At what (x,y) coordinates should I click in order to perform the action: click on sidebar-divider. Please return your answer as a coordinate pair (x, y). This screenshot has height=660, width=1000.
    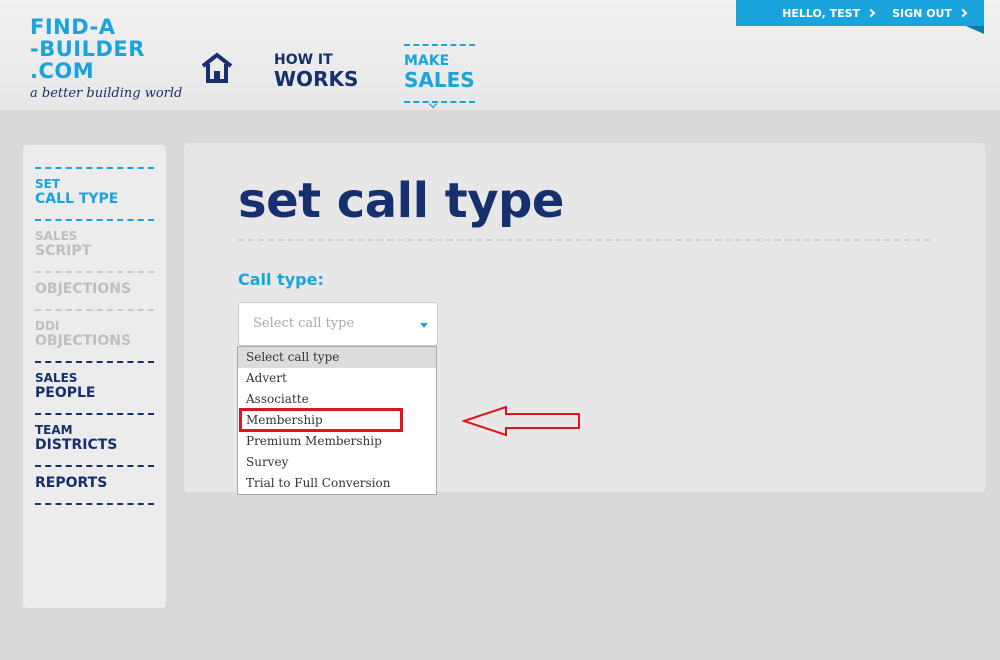
    Looking at the image, I should click on (94, 504).